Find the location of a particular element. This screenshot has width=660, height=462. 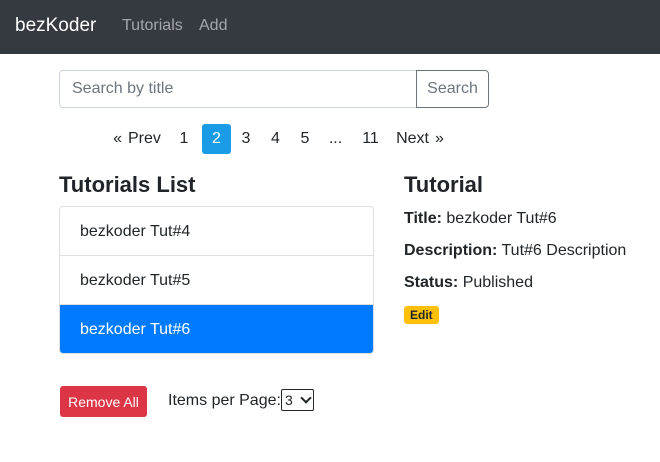

detail-description-value: Tut#6 Description is located at coordinates (564, 250).